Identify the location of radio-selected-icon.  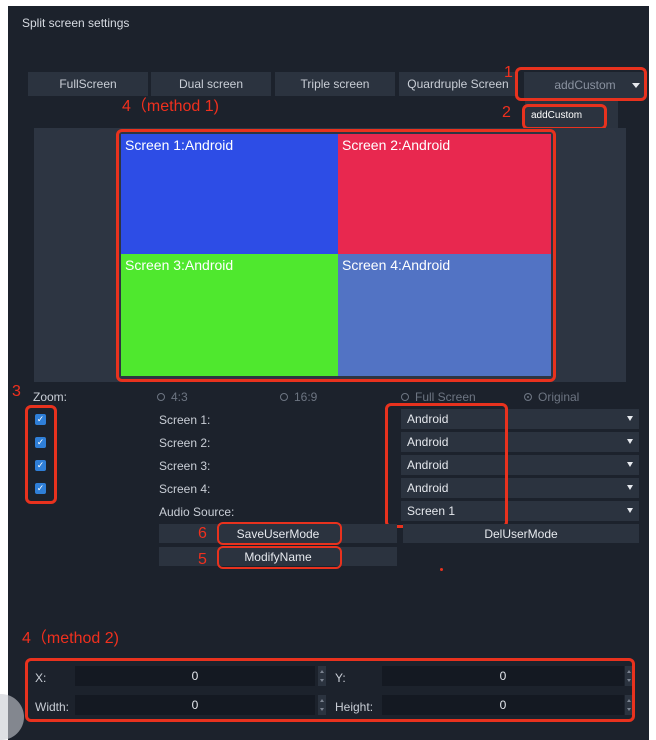
(528, 397).